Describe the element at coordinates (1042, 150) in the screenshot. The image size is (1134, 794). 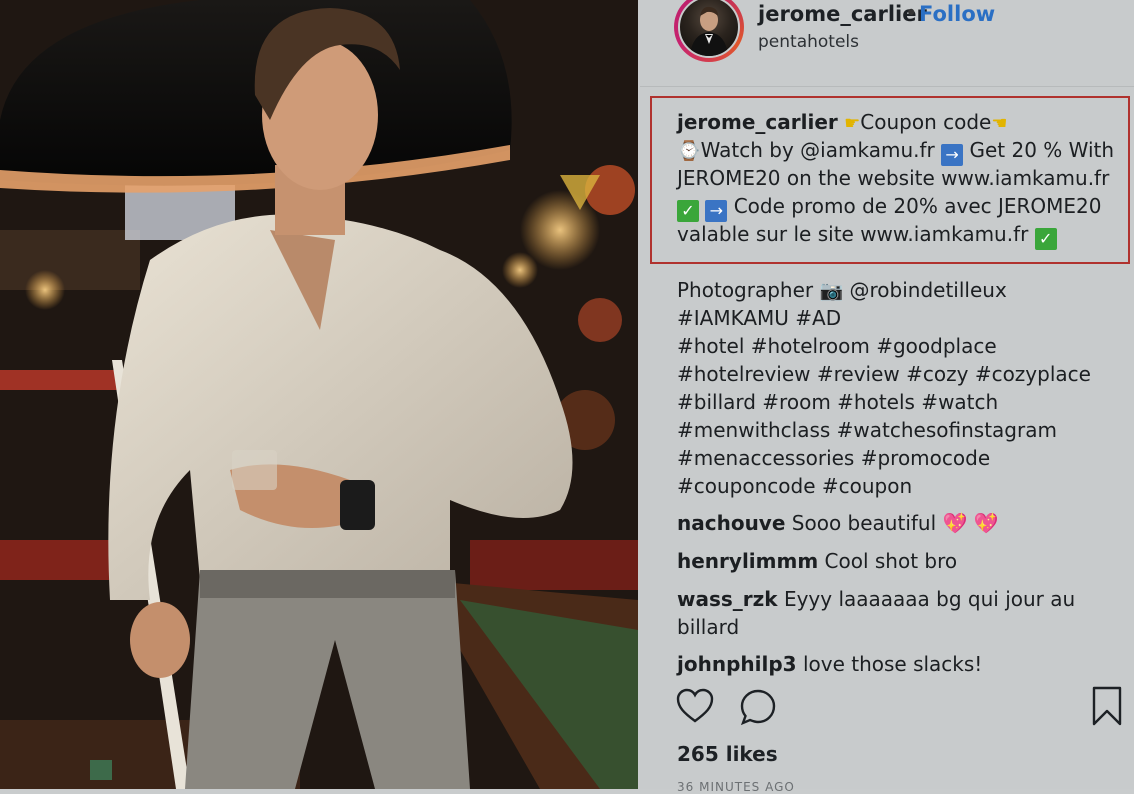
I see `caption-discount-text: Get 20 % With` at that location.